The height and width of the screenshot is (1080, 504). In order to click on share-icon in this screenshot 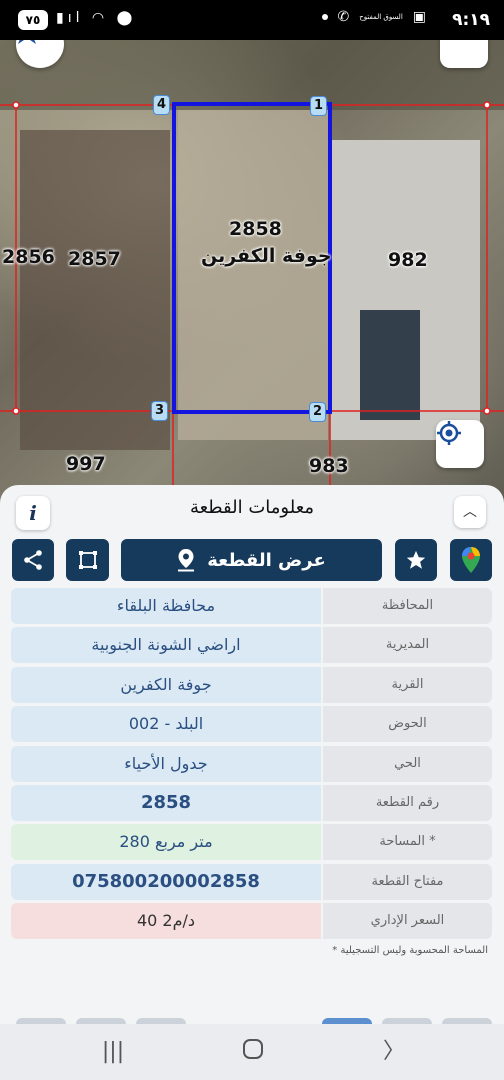, I will do `click(33, 560)`.